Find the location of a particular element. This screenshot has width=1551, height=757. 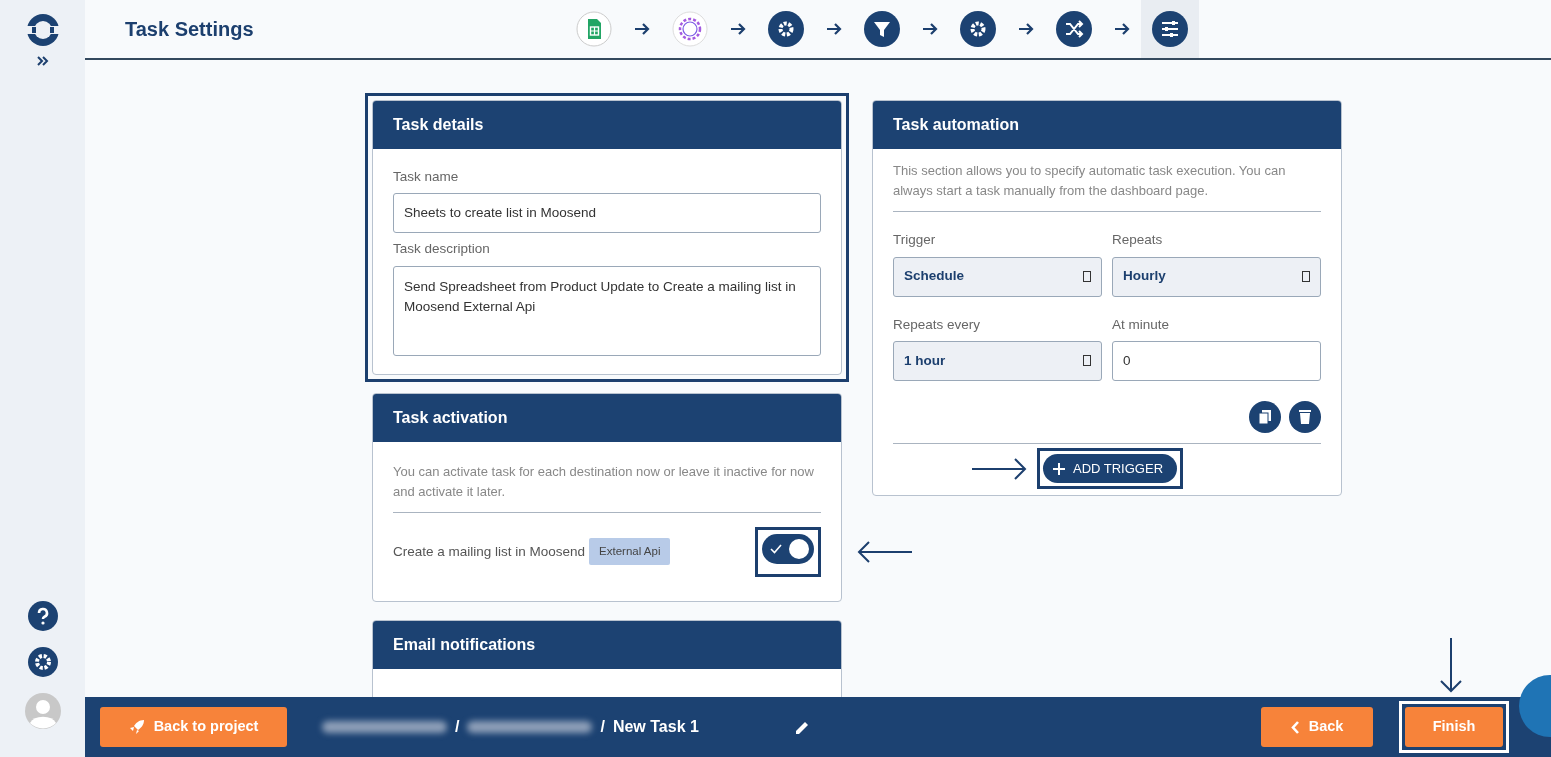

shuffle-icon is located at coordinates (1074, 29).